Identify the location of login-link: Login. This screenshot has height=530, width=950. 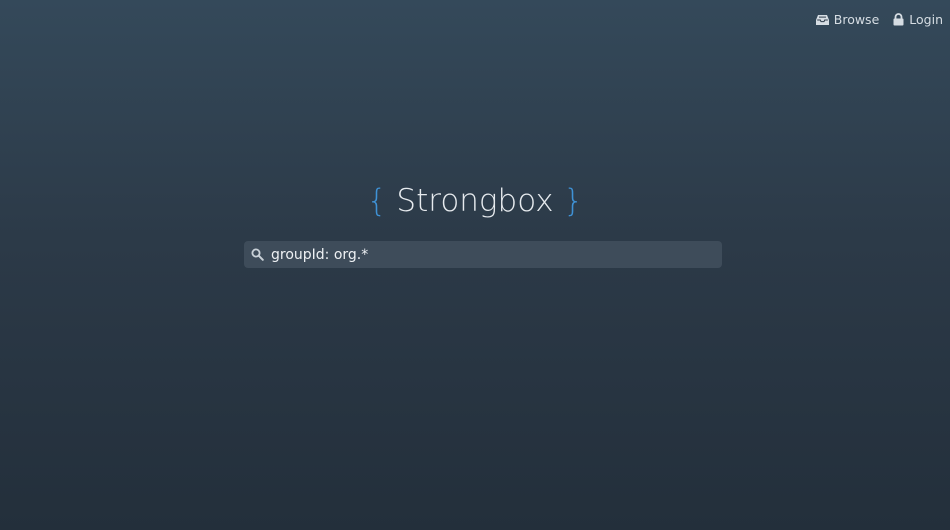
(918, 19).